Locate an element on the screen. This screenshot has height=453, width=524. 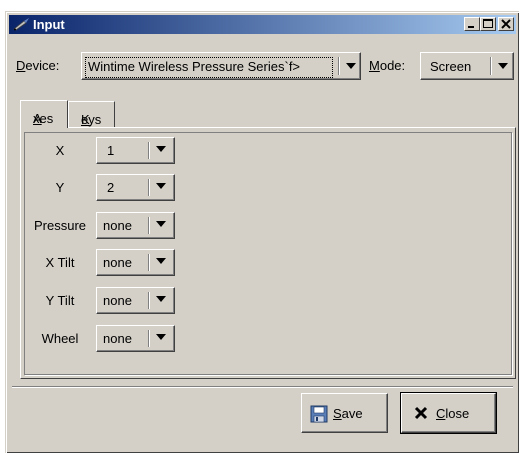
save-button-label: Save is located at coordinates (348, 413).